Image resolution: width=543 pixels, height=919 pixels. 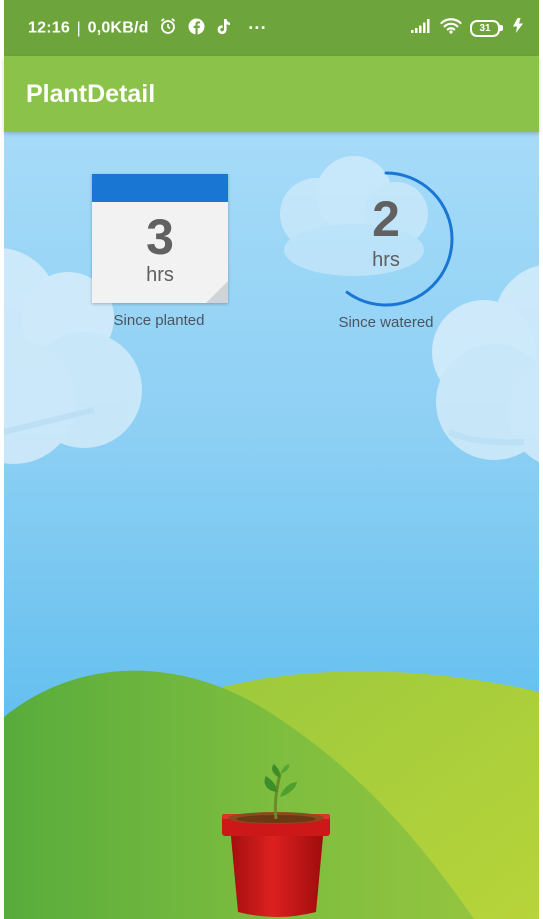 What do you see at coordinates (196, 29) in the screenshot?
I see `facebook-icon` at bounding box center [196, 29].